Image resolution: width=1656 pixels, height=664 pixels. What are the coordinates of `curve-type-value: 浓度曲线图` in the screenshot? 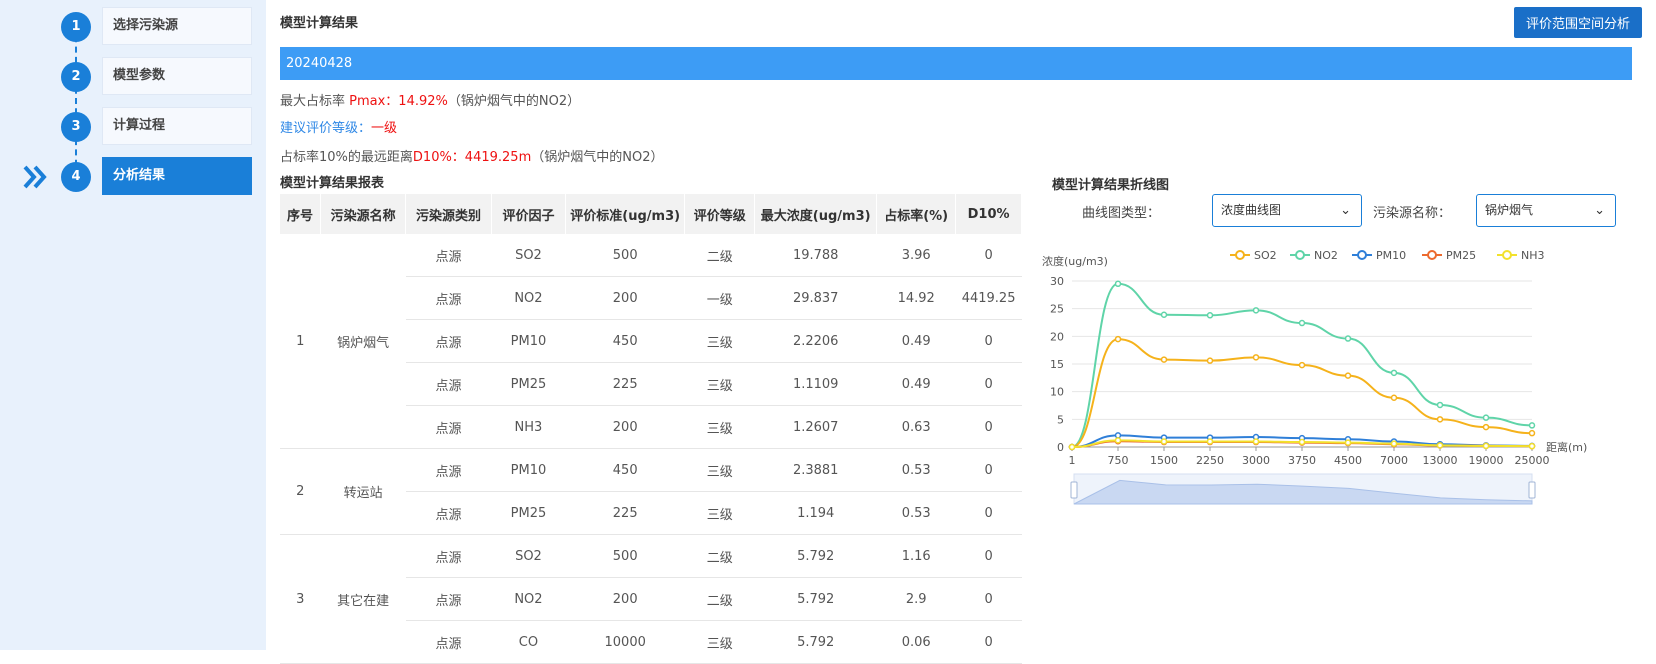 It's located at (1251, 210).